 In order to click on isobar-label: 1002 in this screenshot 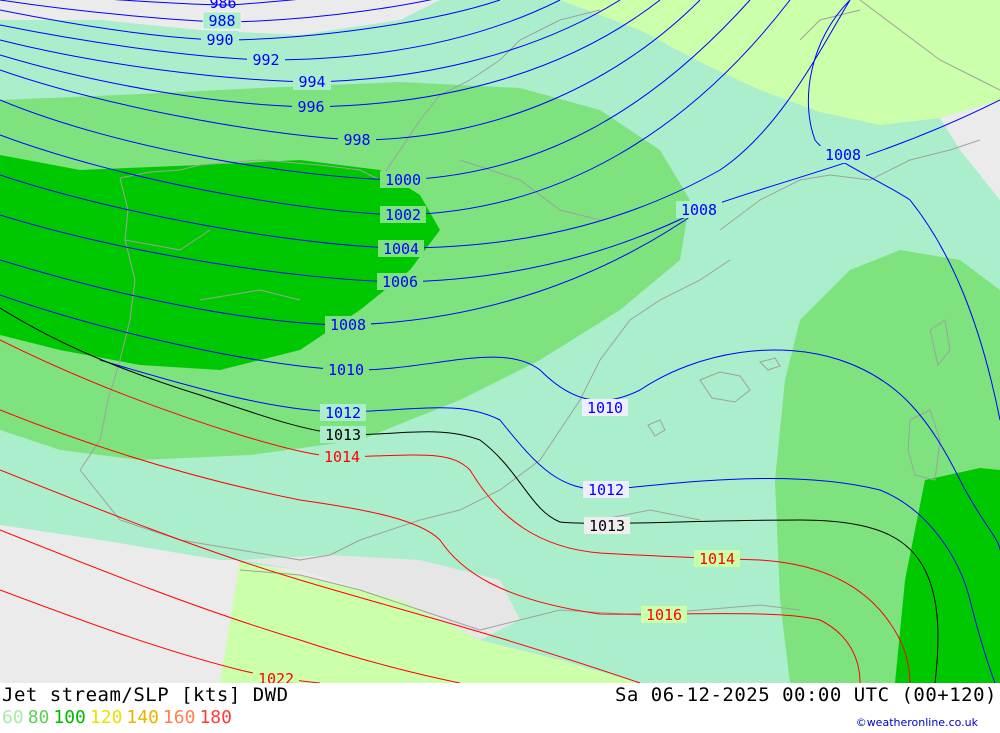, I will do `click(403, 215)`.